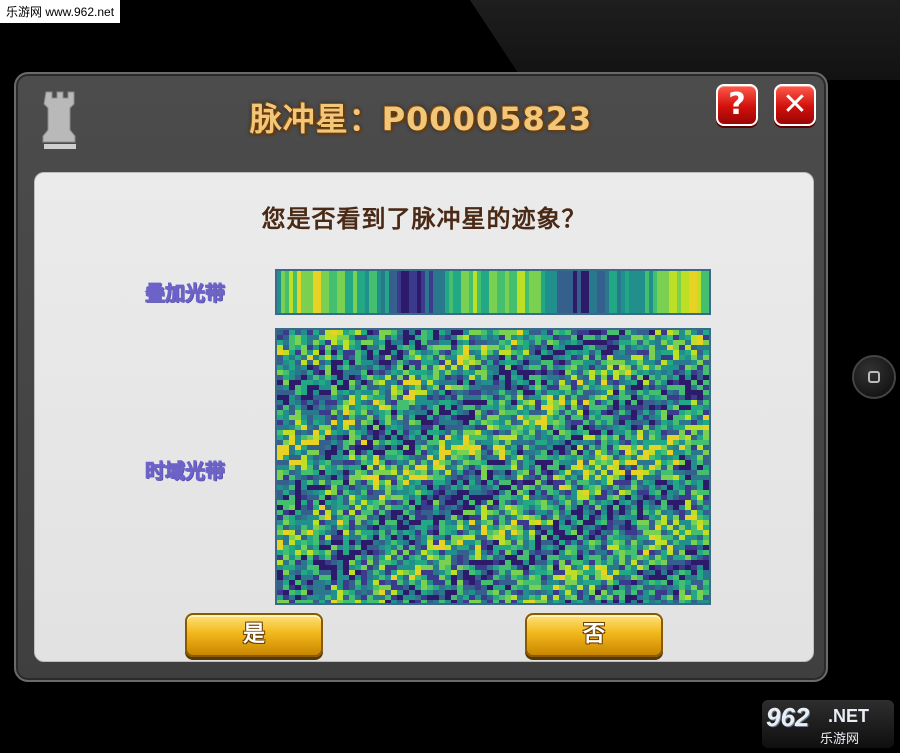  I want to click on question-text: 您是否看到了脉冲星的迹象？, so click(424, 219).